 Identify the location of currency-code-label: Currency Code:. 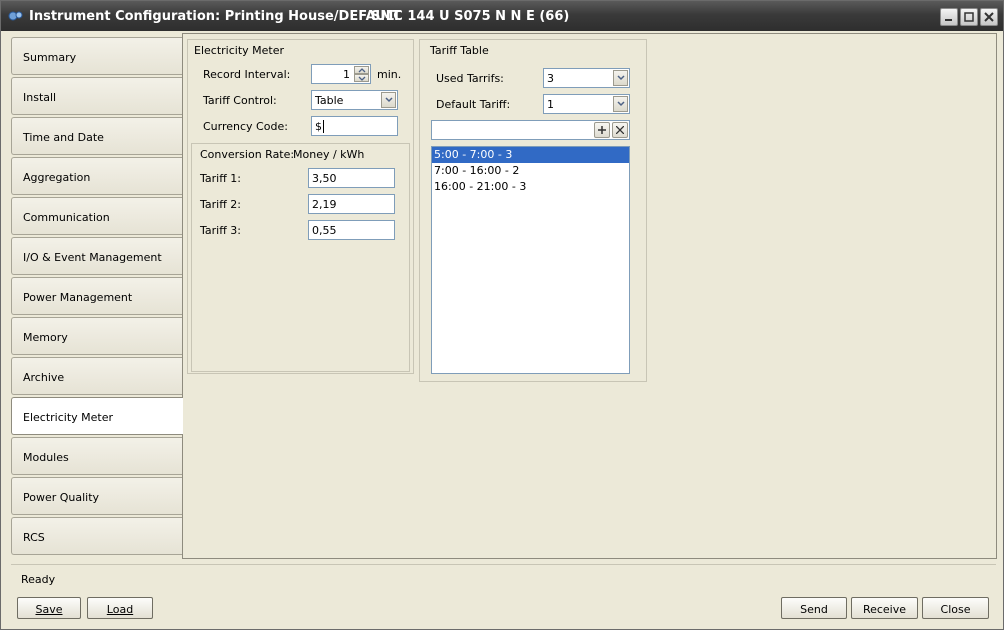
(245, 126).